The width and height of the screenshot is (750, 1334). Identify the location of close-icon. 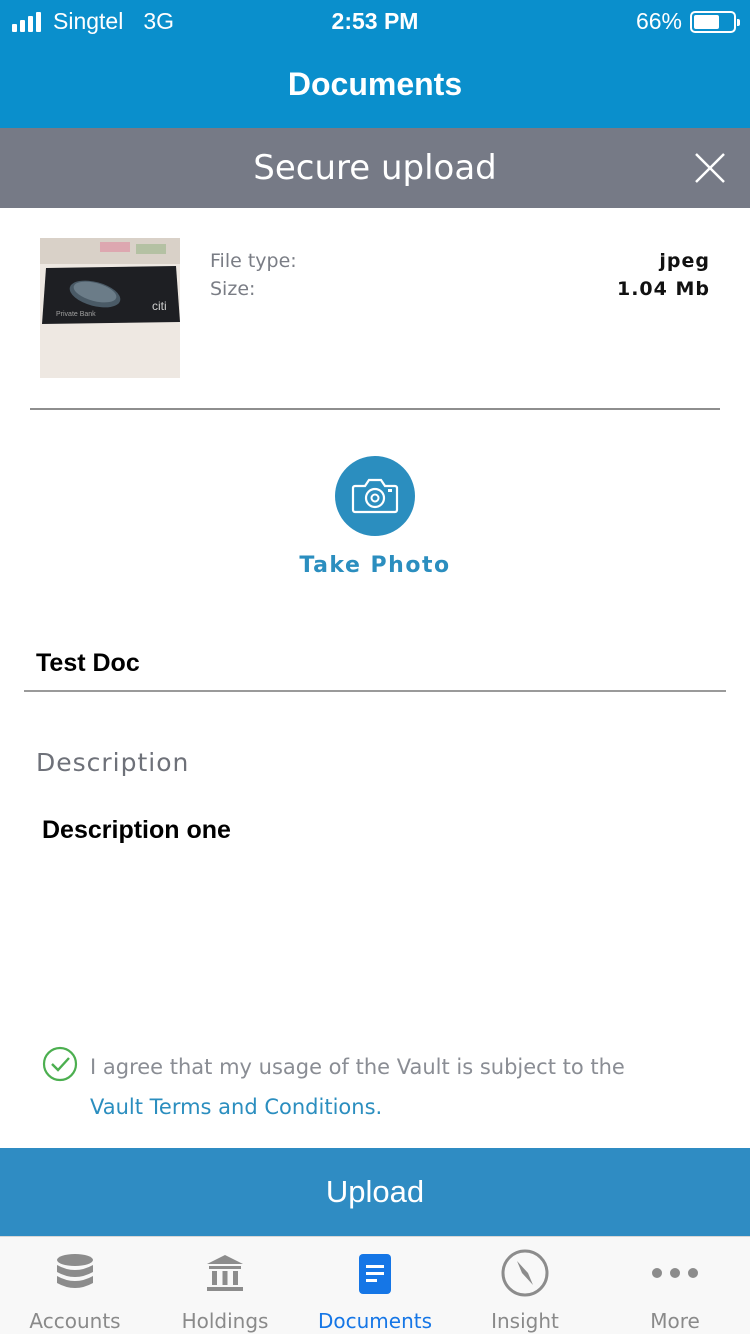
(710, 168).